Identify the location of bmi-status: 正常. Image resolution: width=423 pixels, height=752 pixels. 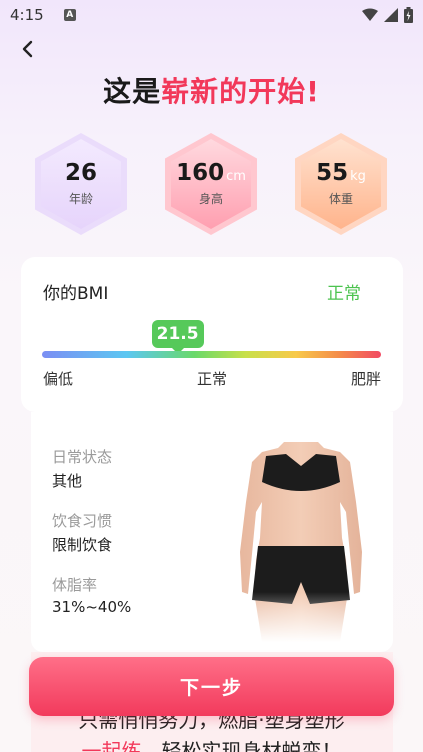
(344, 294).